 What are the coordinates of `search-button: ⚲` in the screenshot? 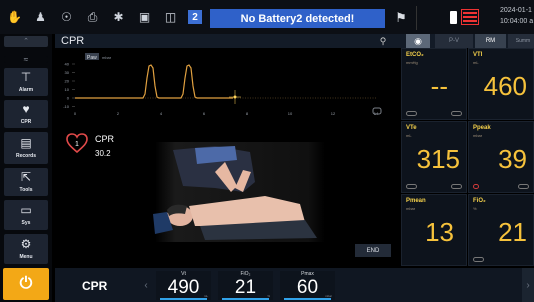 It's located at (383, 41).